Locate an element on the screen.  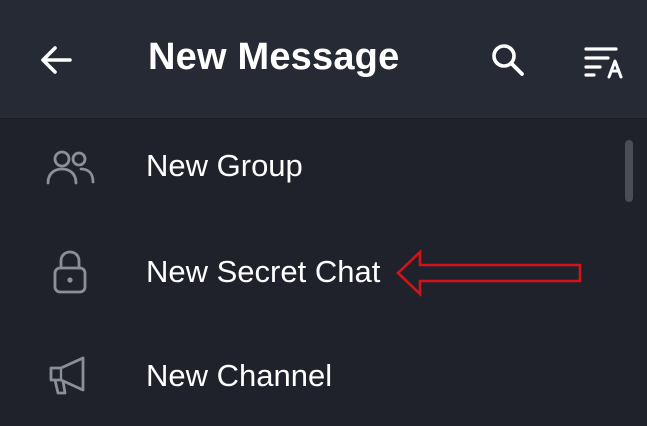
sort-button is located at coordinates (606, 60).